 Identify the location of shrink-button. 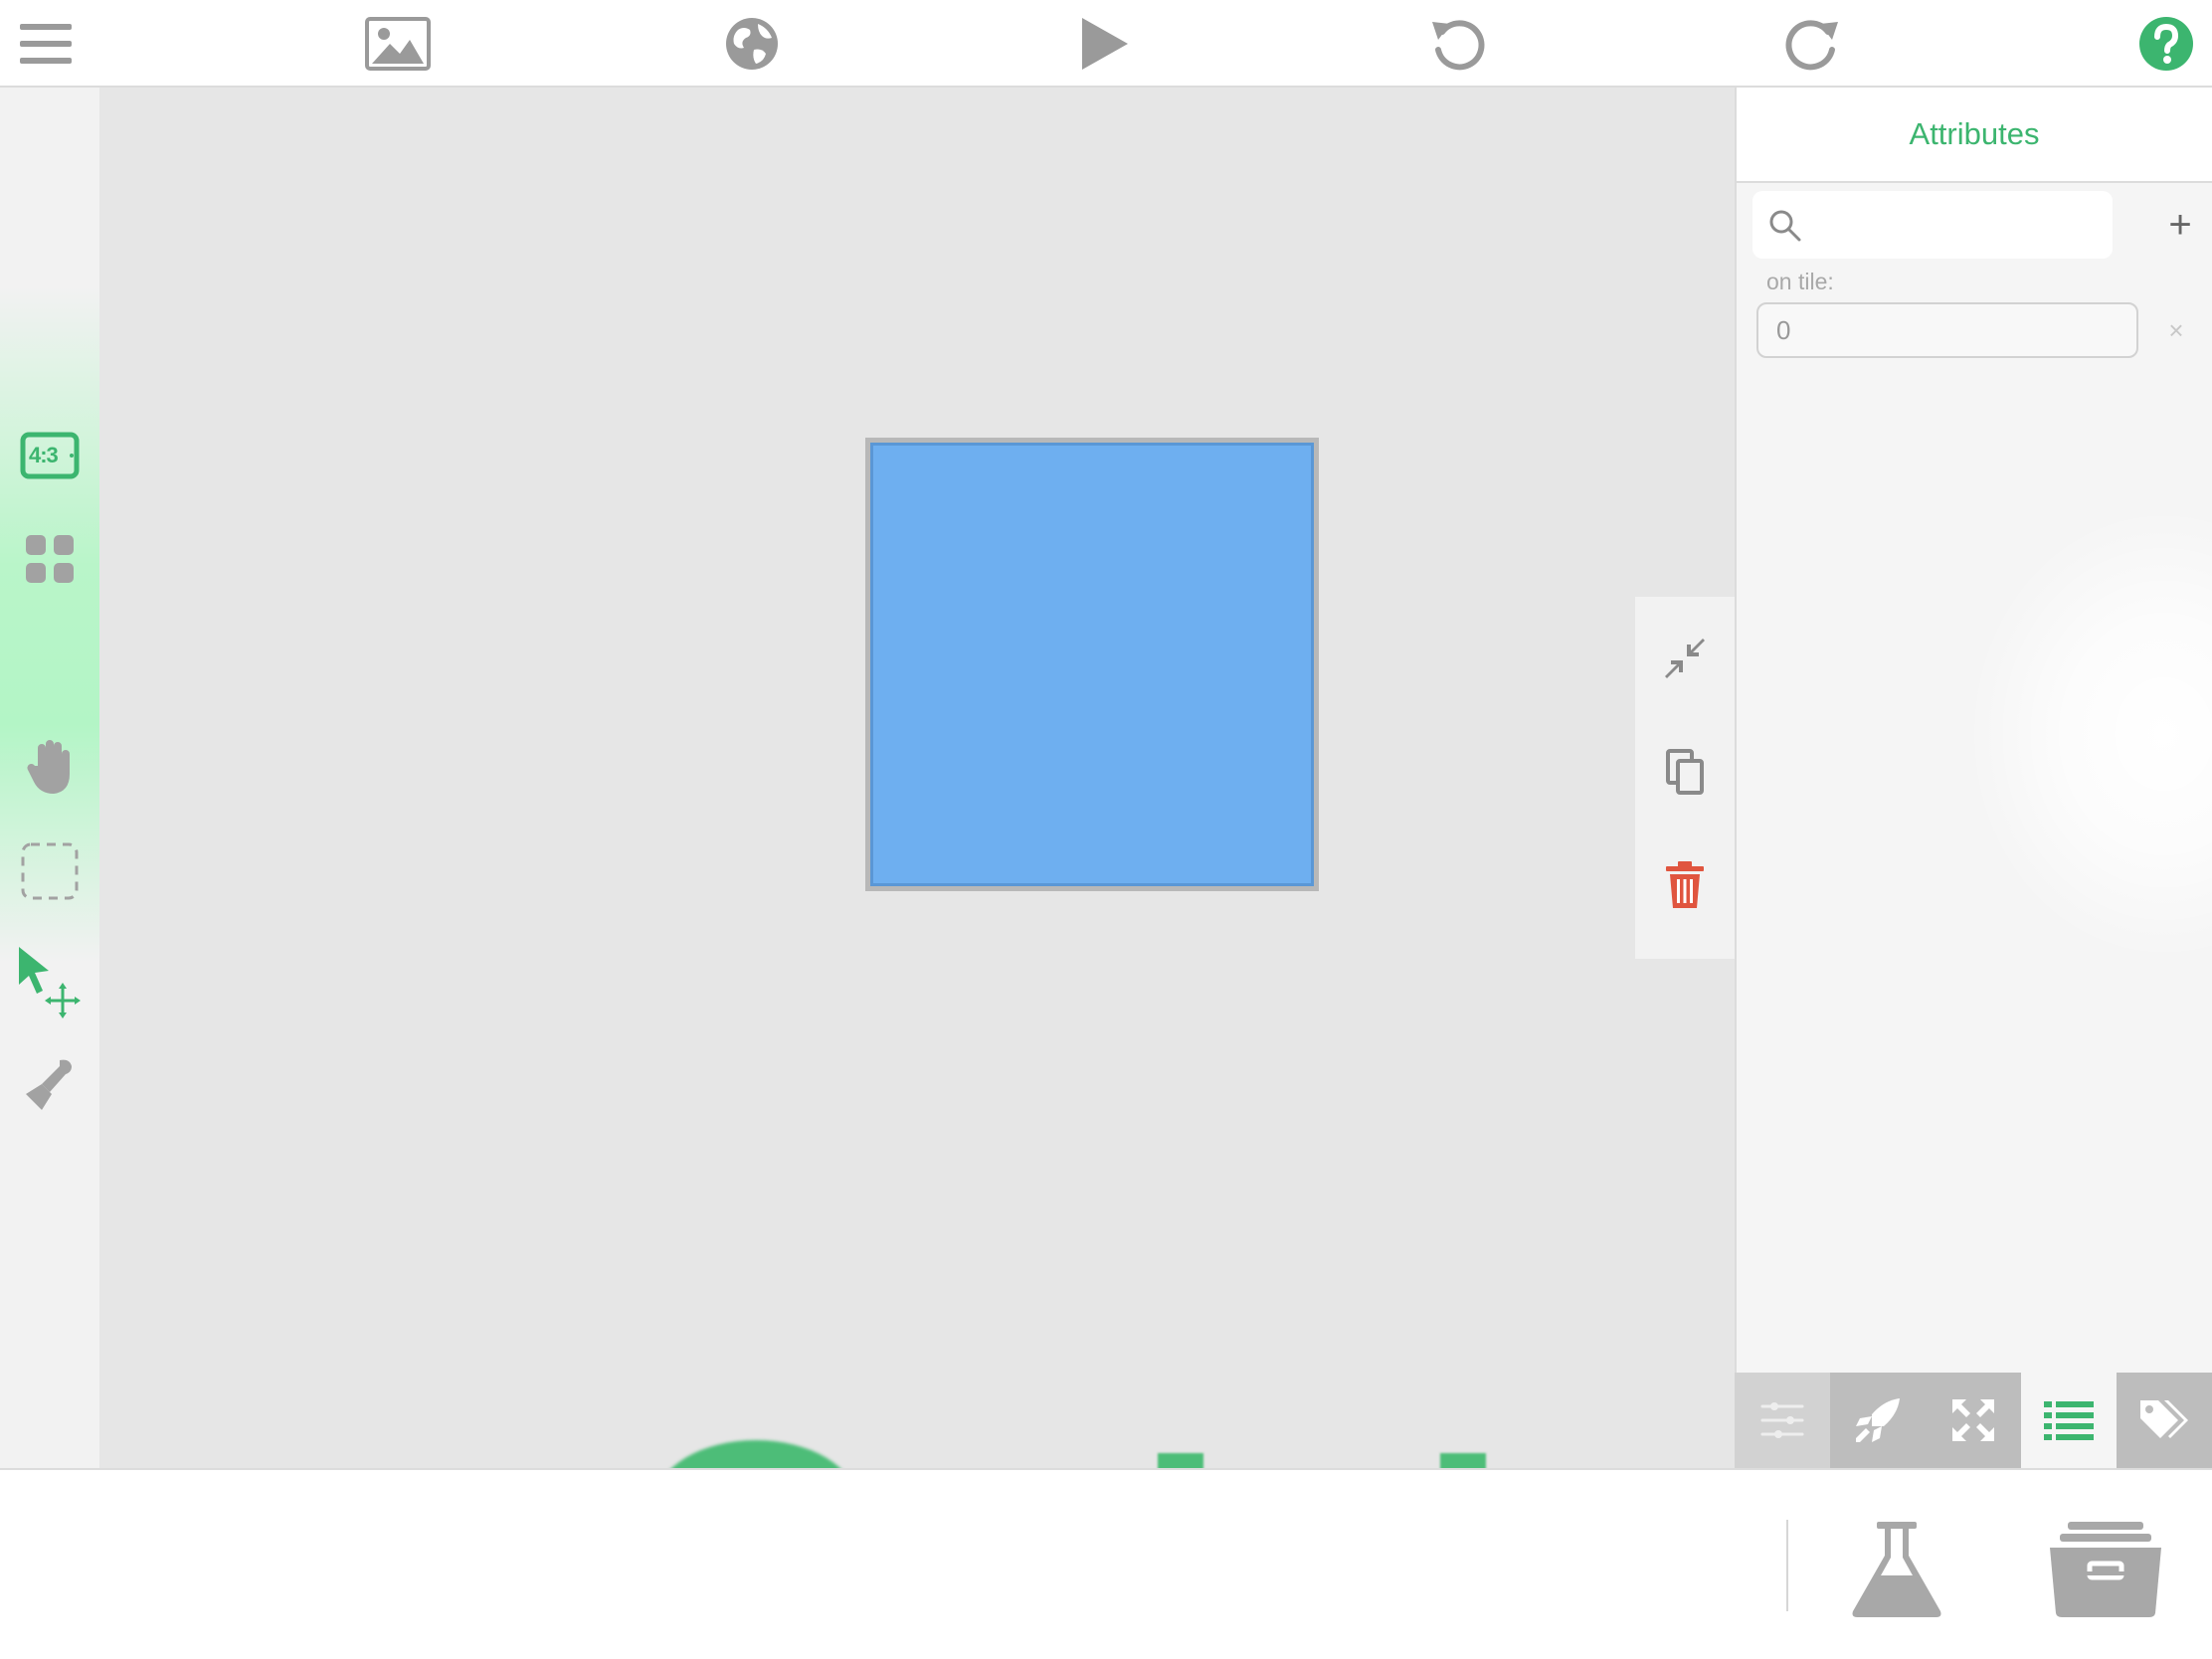
(1685, 658).